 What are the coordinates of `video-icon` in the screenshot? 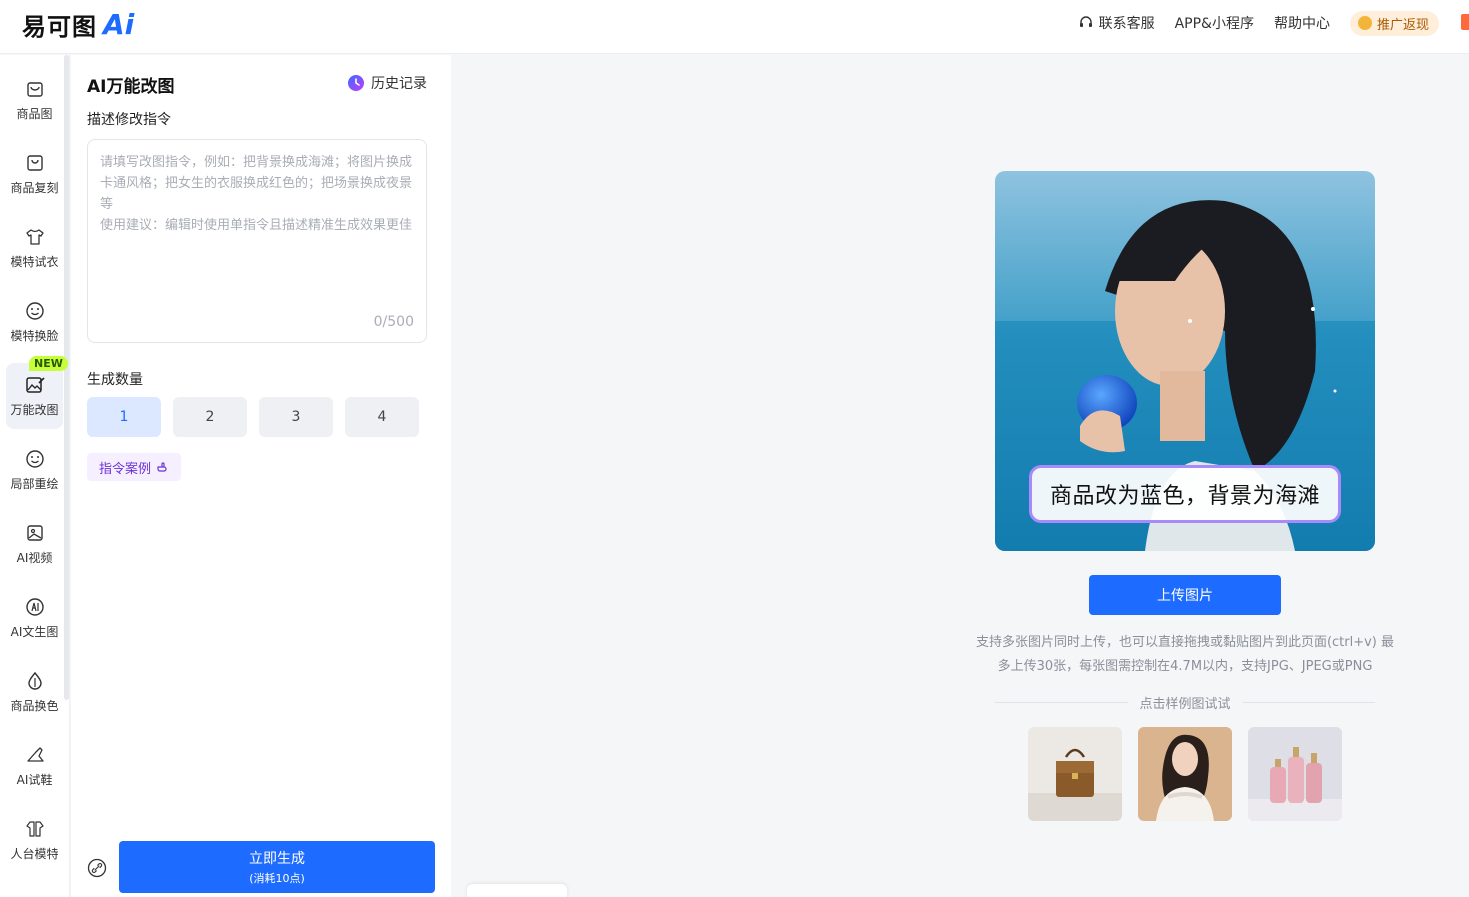 It's located at (34, 533).